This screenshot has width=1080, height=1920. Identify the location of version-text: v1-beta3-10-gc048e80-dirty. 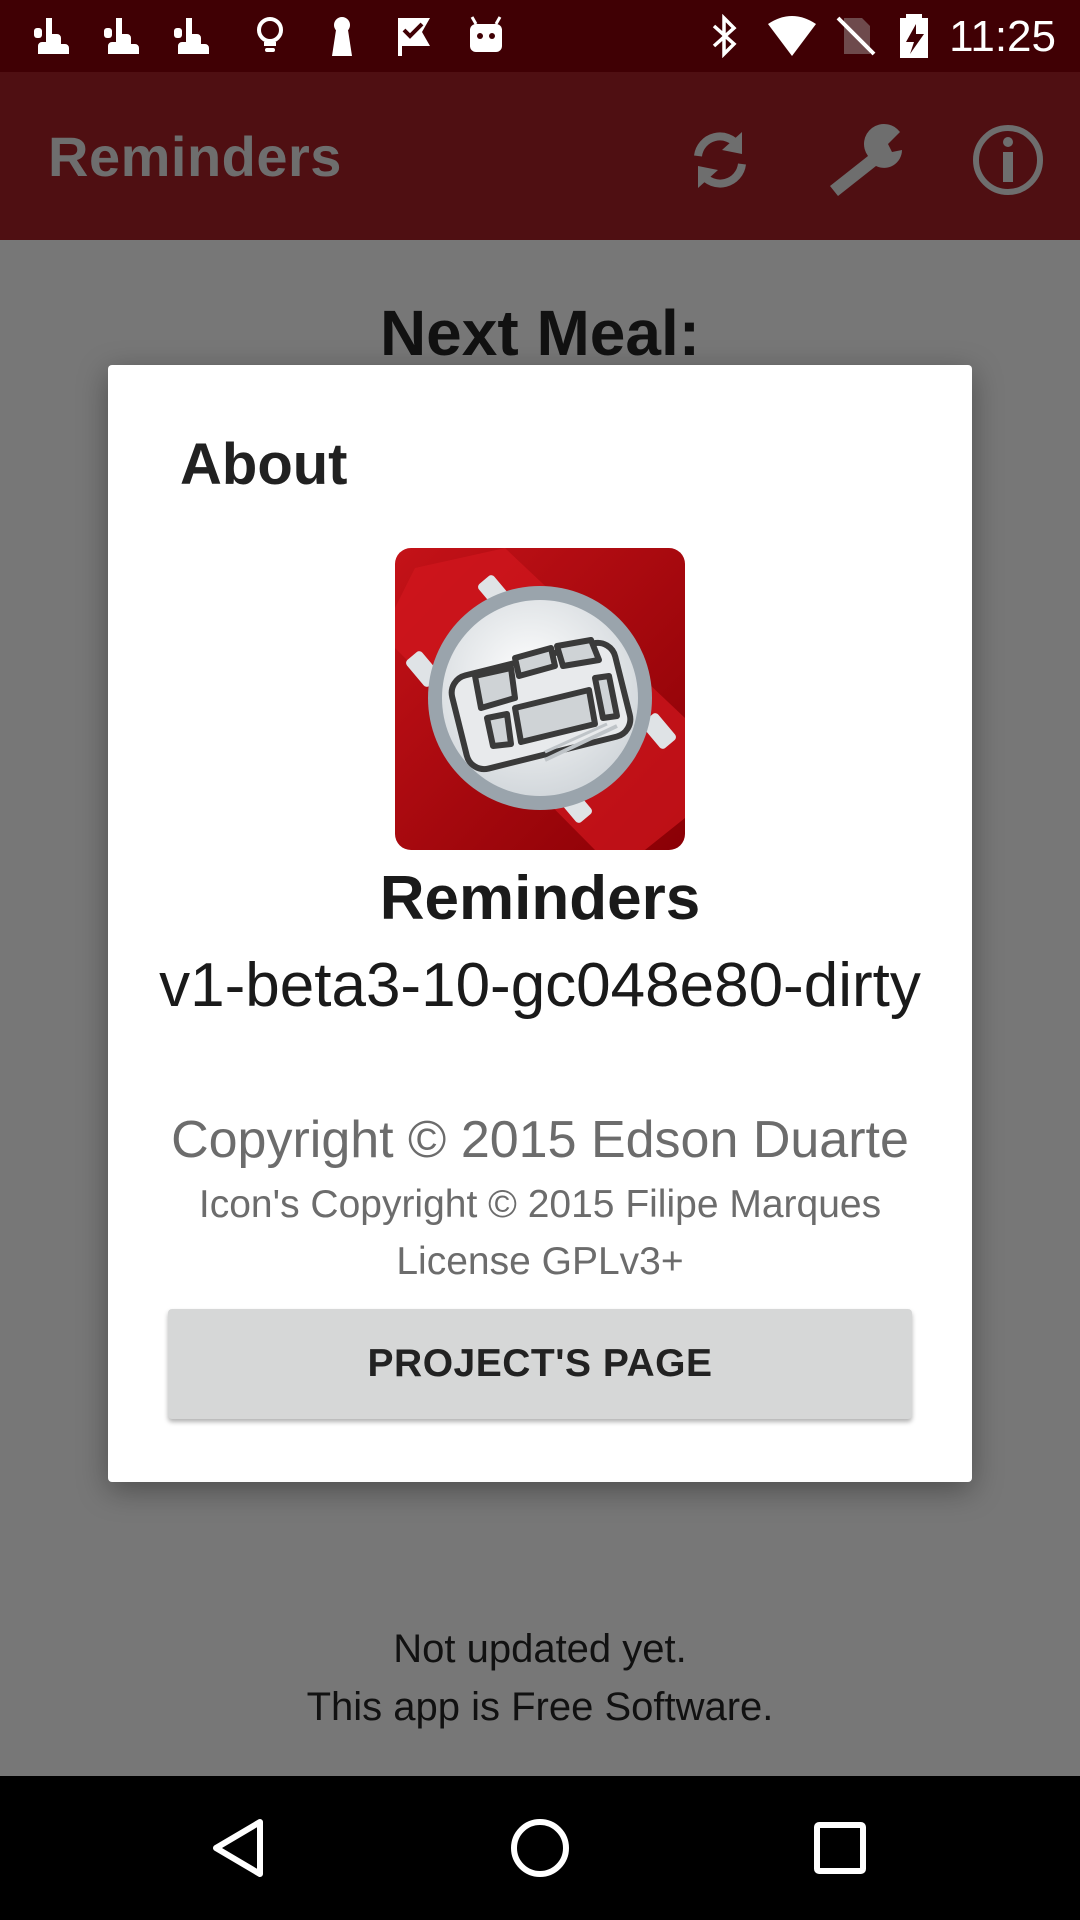
(540, 985).